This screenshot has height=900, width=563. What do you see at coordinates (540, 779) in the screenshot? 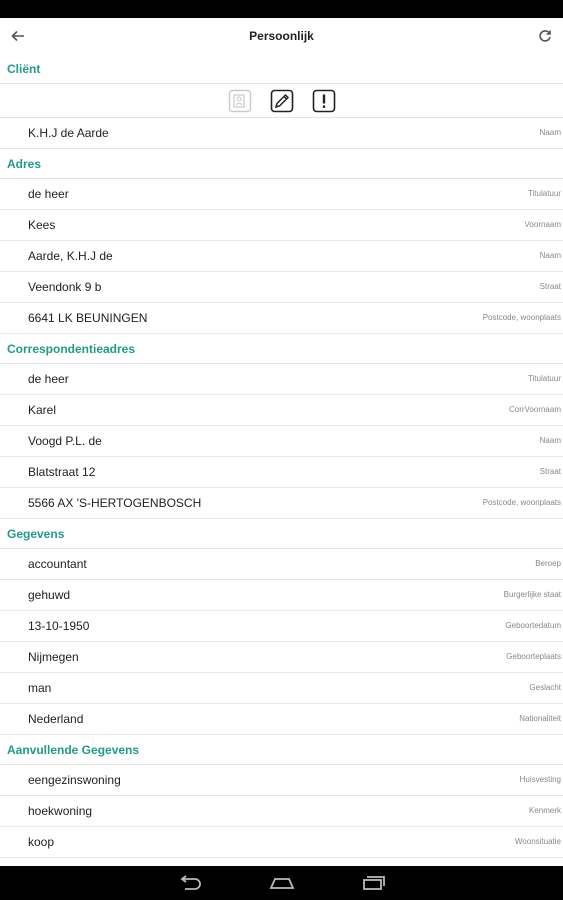
I see `field-label: Huisvesting` at bounding box center [540, 779].